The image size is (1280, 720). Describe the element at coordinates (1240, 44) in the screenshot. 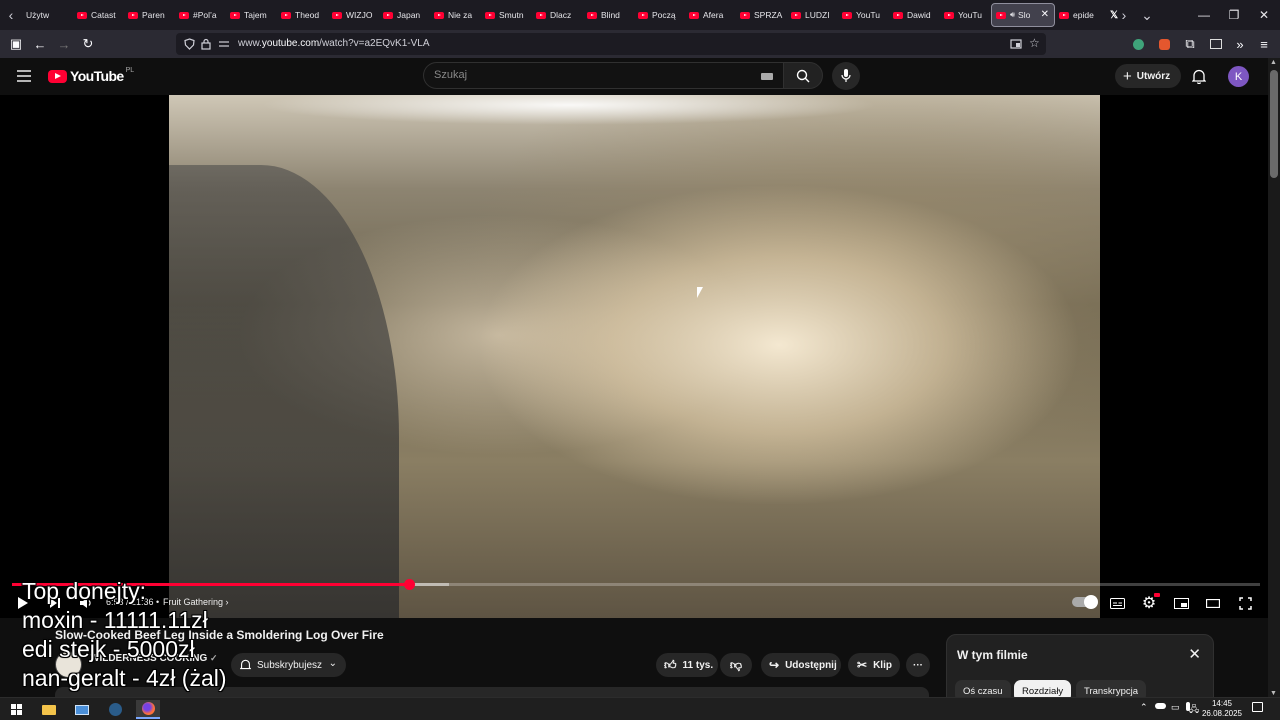

I see `overflow-chevrons-icon: »` at that location.